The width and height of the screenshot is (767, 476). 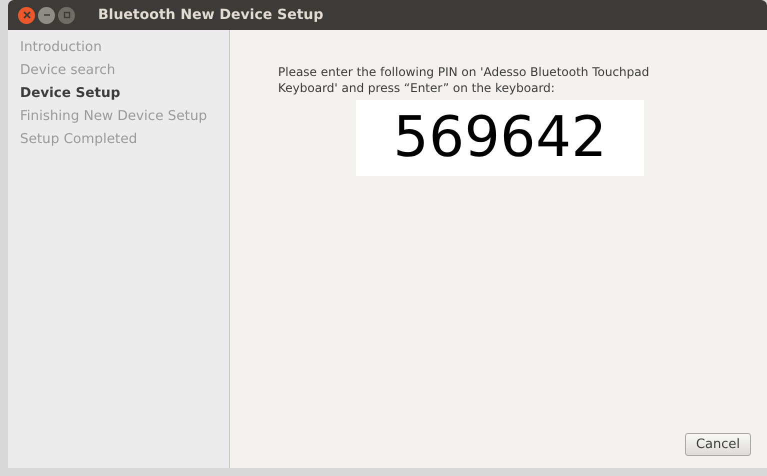 I want to click on cancel-button: Cancel, so click(x=717, y=444).